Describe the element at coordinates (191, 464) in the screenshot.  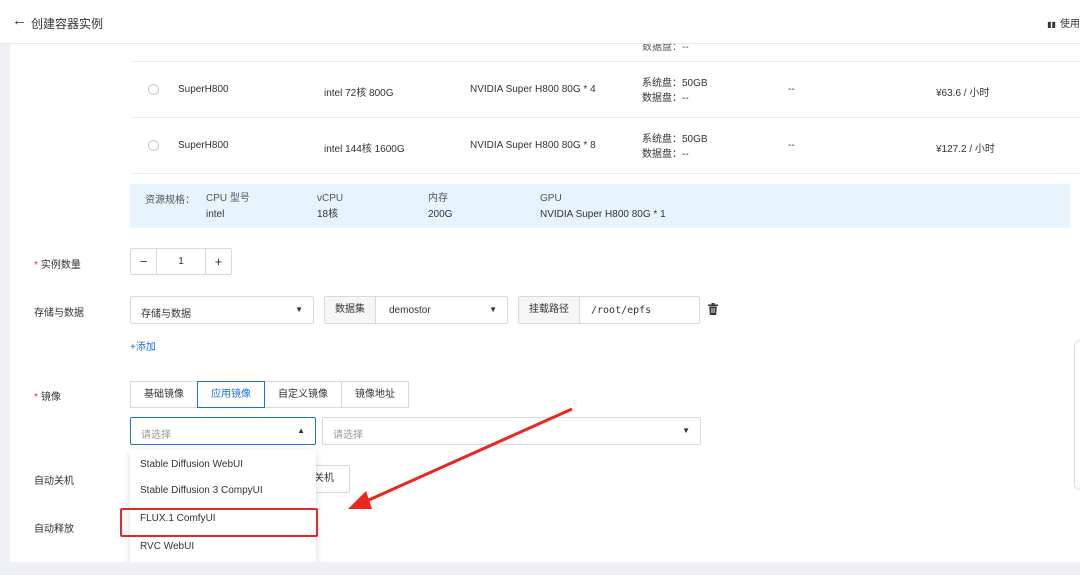
I see `dropdown-option: Stable Diffusion WebUI` at that location.